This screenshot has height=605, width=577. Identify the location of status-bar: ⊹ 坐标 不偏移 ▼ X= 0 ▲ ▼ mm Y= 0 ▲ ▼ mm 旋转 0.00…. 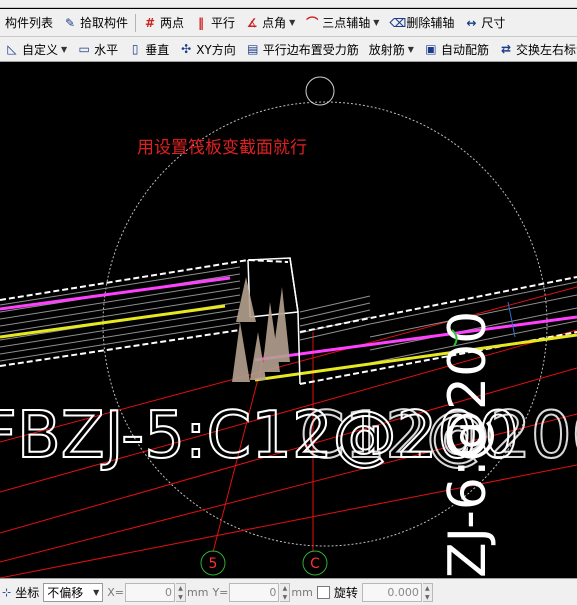
(288, 591).